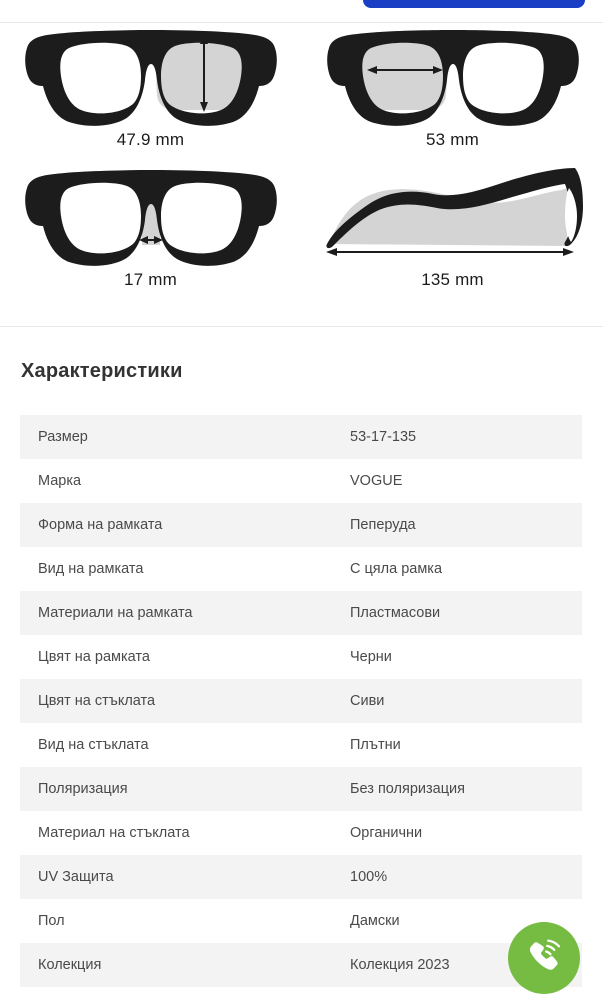 The width and height of the screenshot is (603, 999). I want to click on table-cell-key: Цвят на стъклата, so click(97, 701).